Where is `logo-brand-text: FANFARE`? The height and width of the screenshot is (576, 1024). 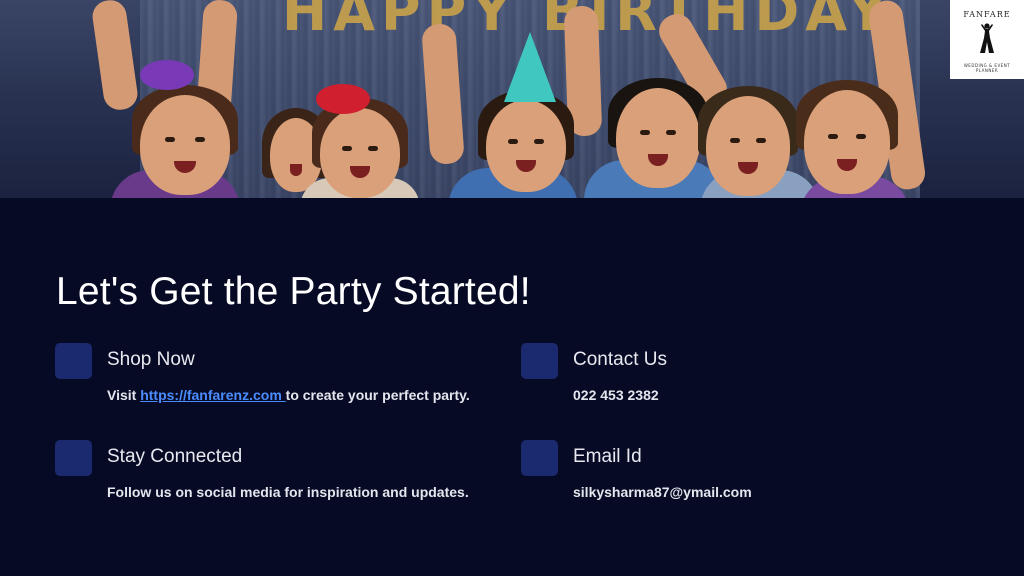
logo-brand-text: FANFARE is located at coordinates (987, 14).